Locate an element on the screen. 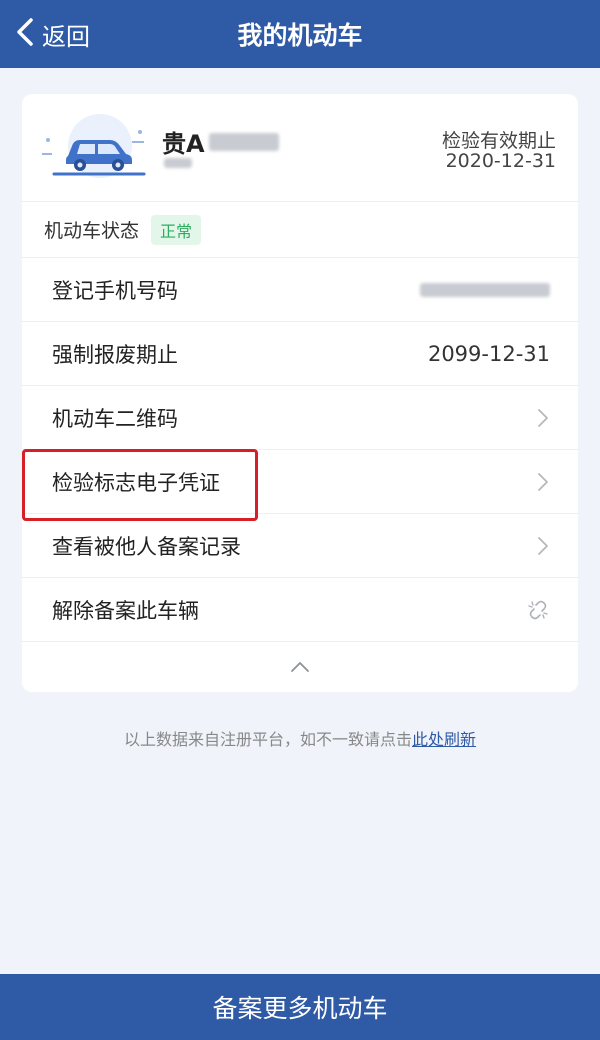 The height and width of the screenshot is (1040, 600). chevron-up-icon is located at coordinates (300, 667).